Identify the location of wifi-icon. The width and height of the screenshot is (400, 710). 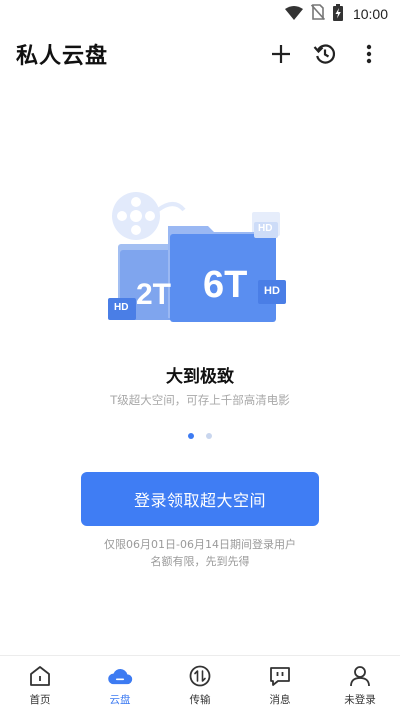
(293, 14).